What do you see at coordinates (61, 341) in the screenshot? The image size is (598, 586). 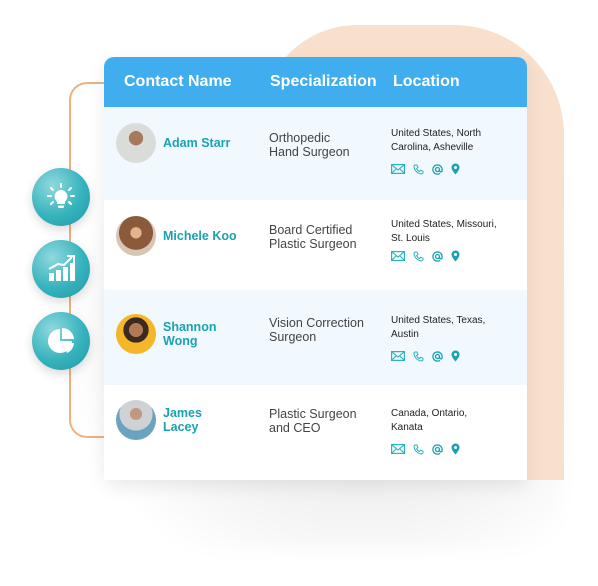 I see `pie-chart-icon` at bounding box center [61, 341].